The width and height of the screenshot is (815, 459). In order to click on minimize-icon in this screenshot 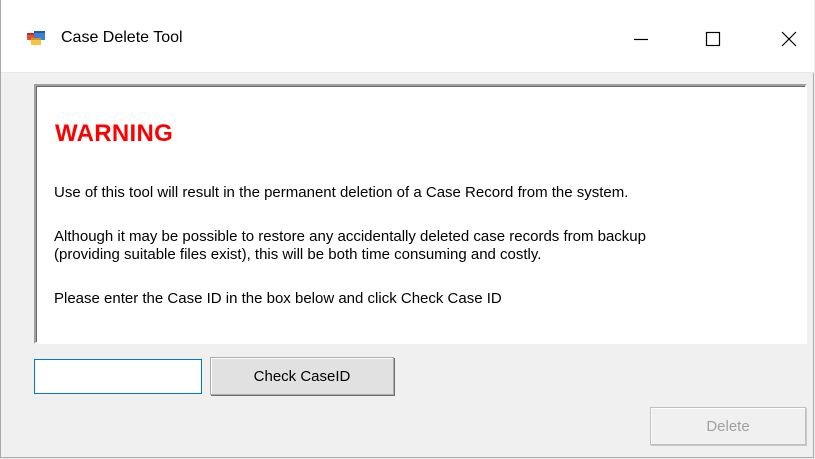, I will do `click(641, 39)`.